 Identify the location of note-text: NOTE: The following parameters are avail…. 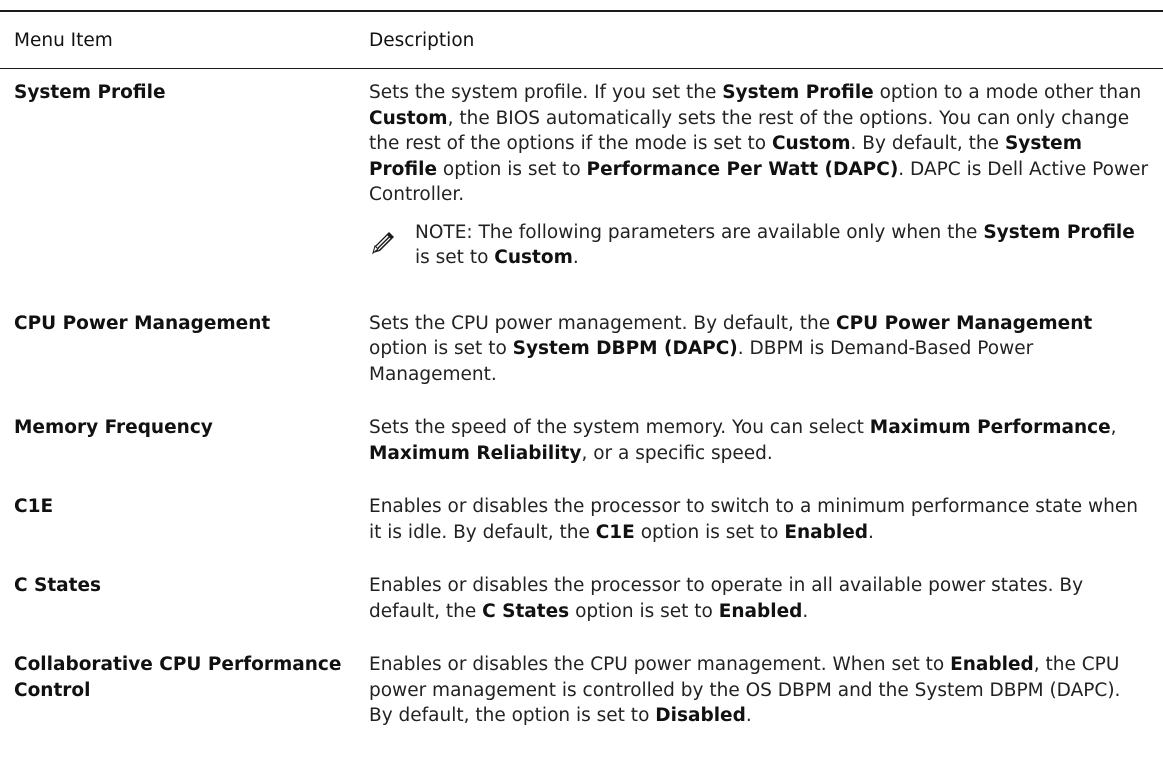
(775, 245).